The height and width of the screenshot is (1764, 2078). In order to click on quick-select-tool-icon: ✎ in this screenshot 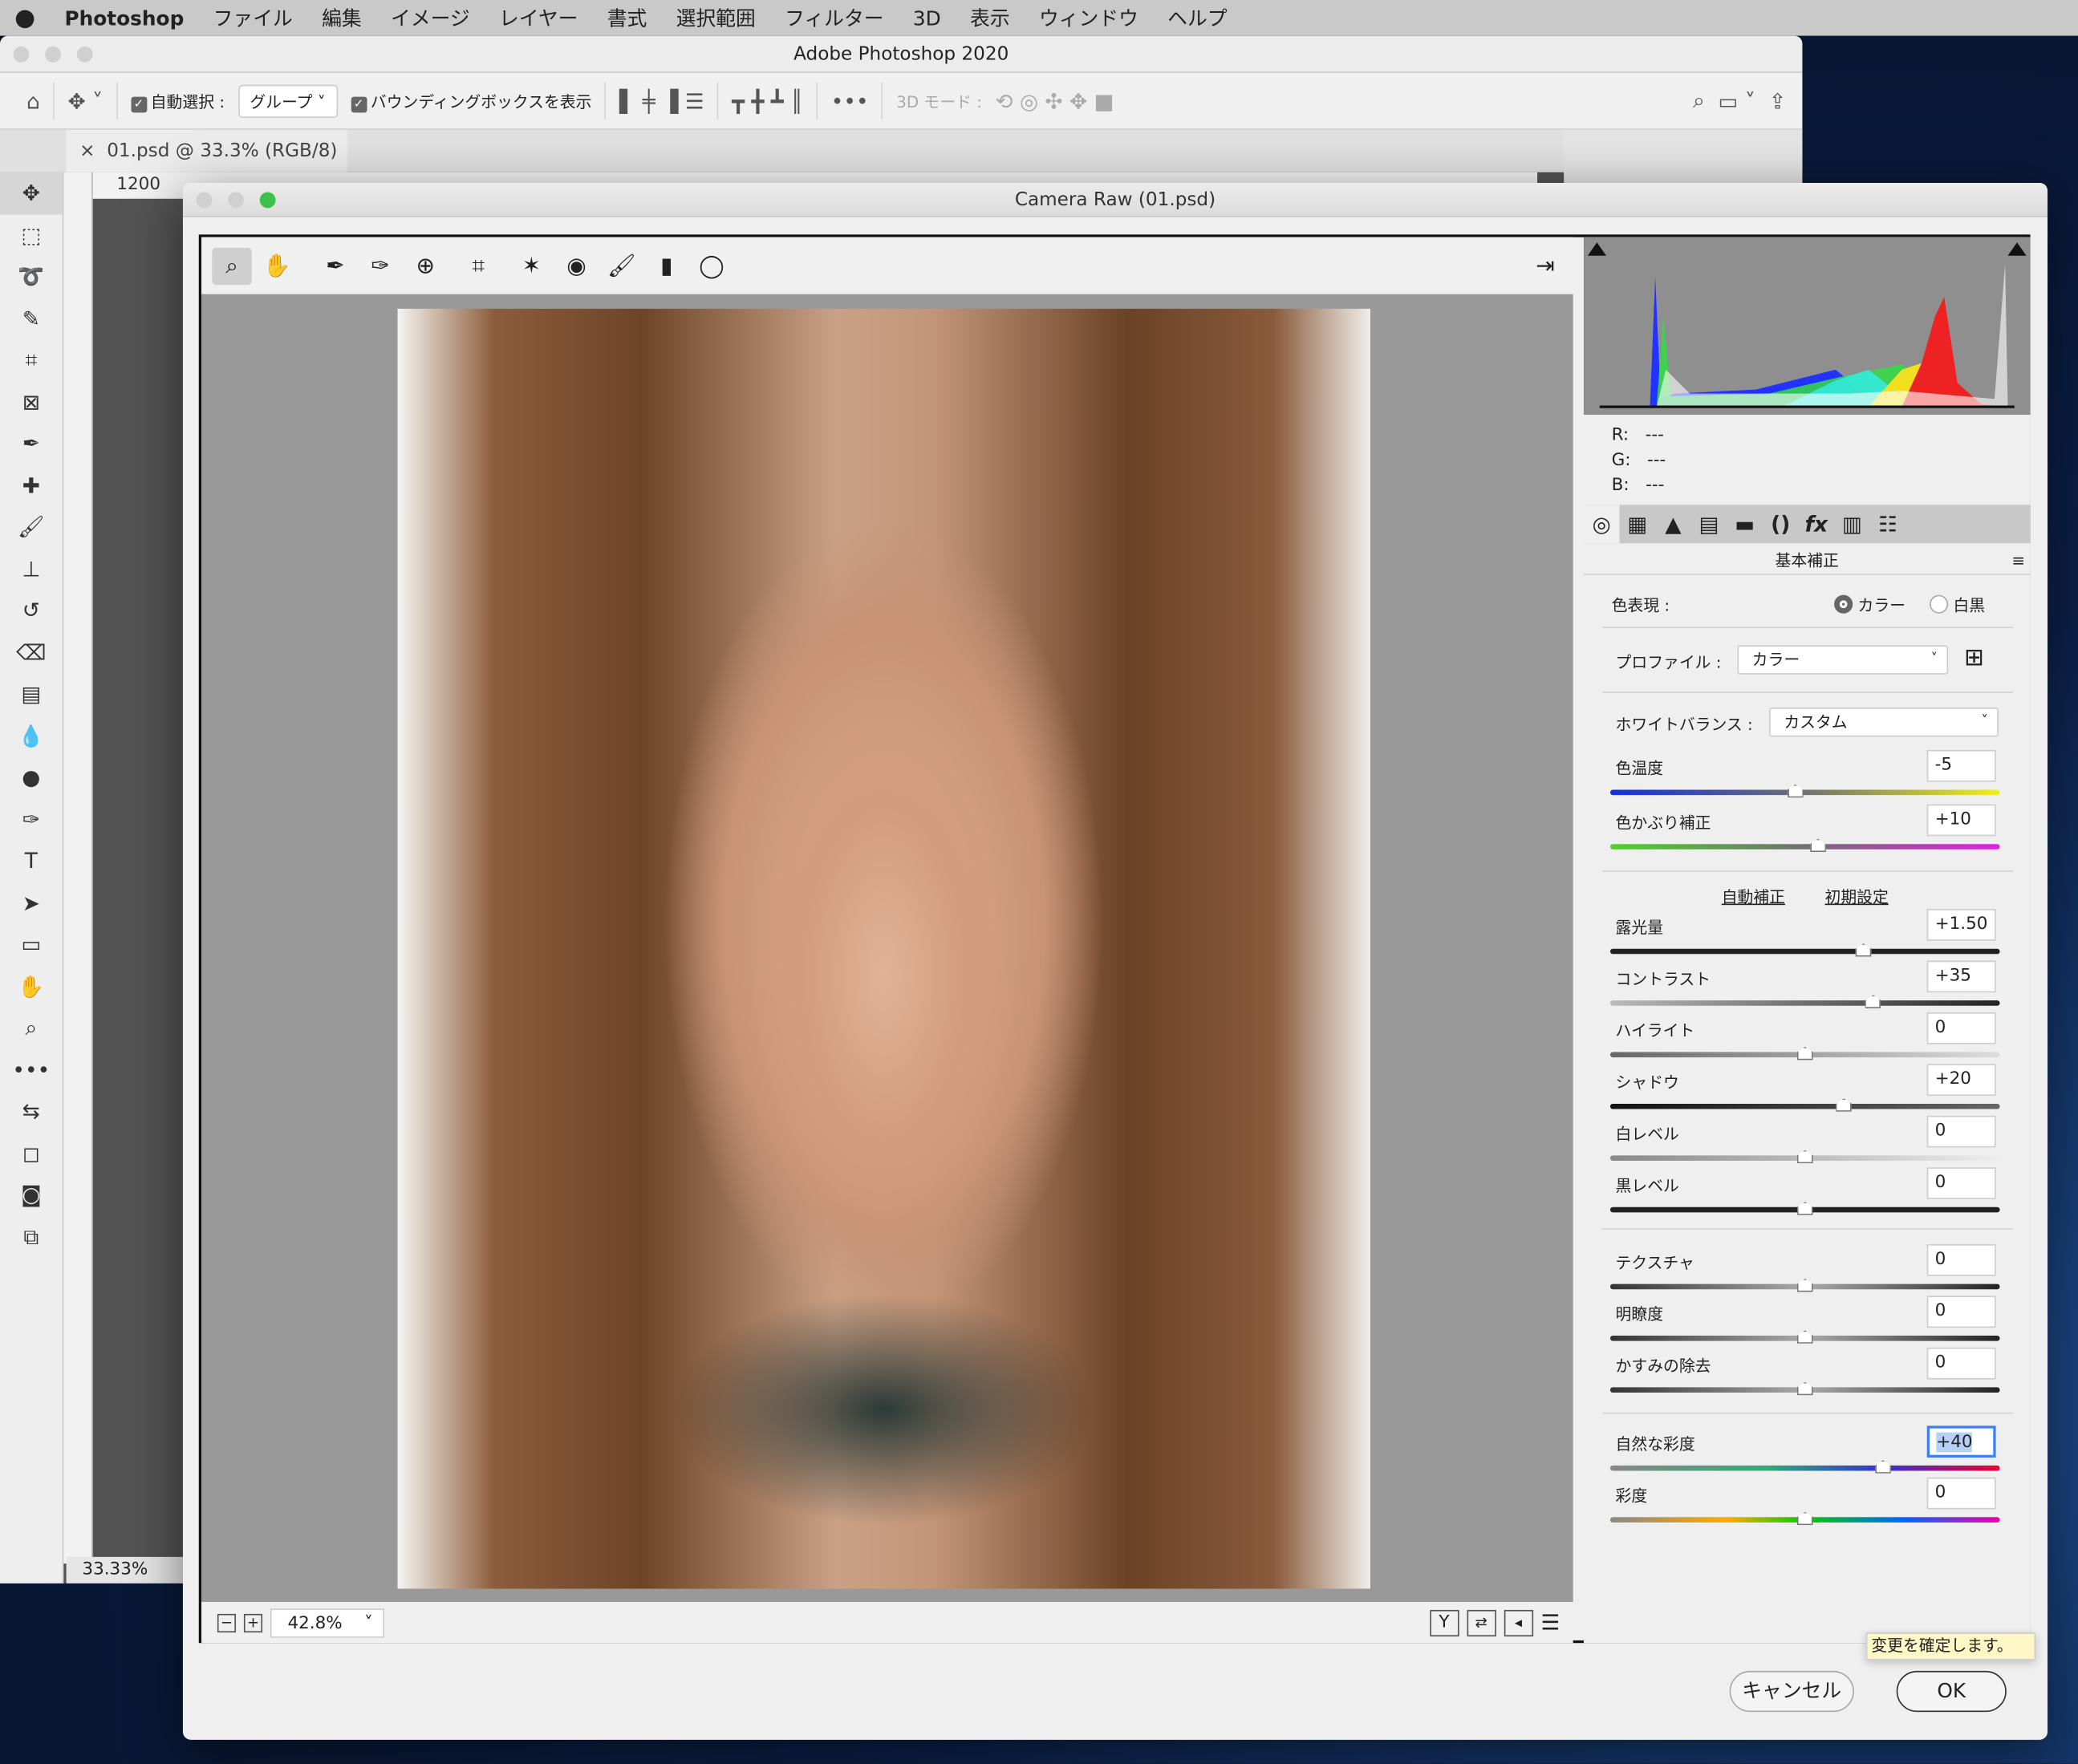, I will do `click(31, 318)`.